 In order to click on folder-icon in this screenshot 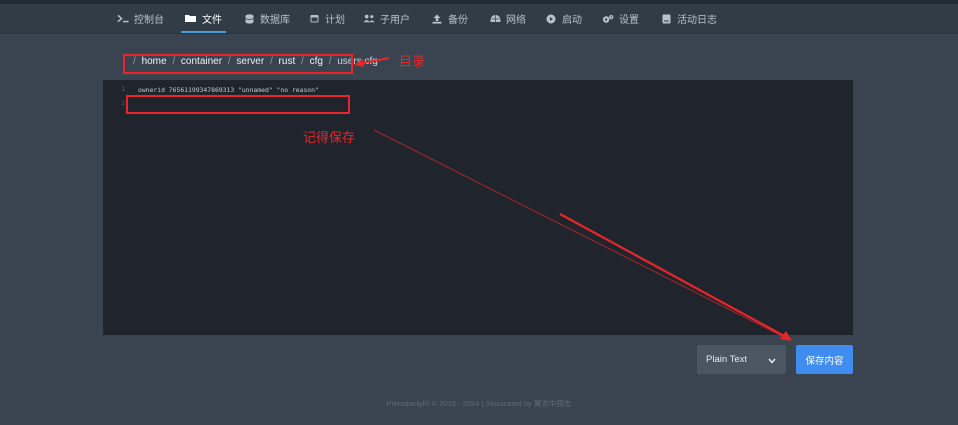, I will do `click(191, 19)`.